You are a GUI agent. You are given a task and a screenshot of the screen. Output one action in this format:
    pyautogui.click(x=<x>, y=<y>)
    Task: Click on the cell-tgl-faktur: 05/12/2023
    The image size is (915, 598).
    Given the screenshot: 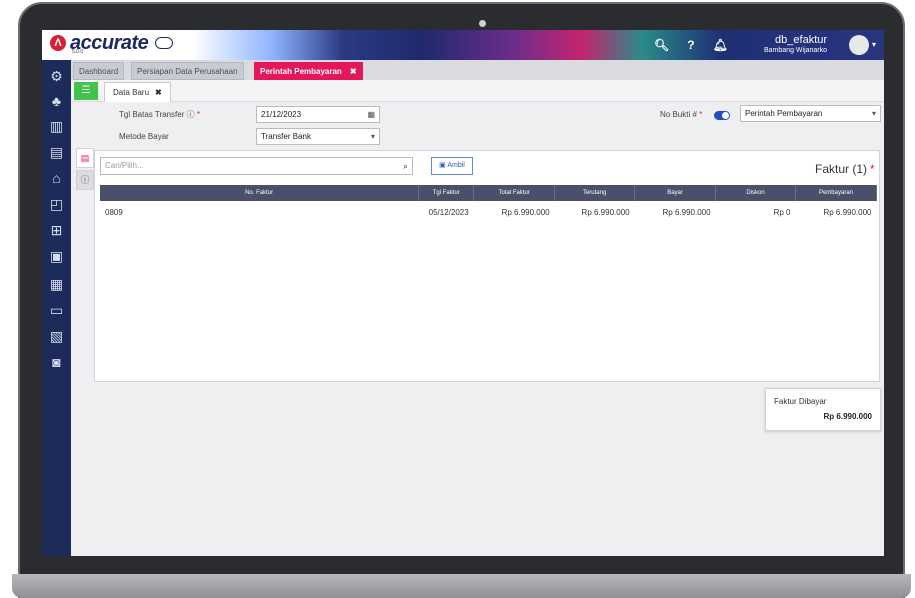 What is the action you would take?
    pyautogui.click(x=448, y=212)
    